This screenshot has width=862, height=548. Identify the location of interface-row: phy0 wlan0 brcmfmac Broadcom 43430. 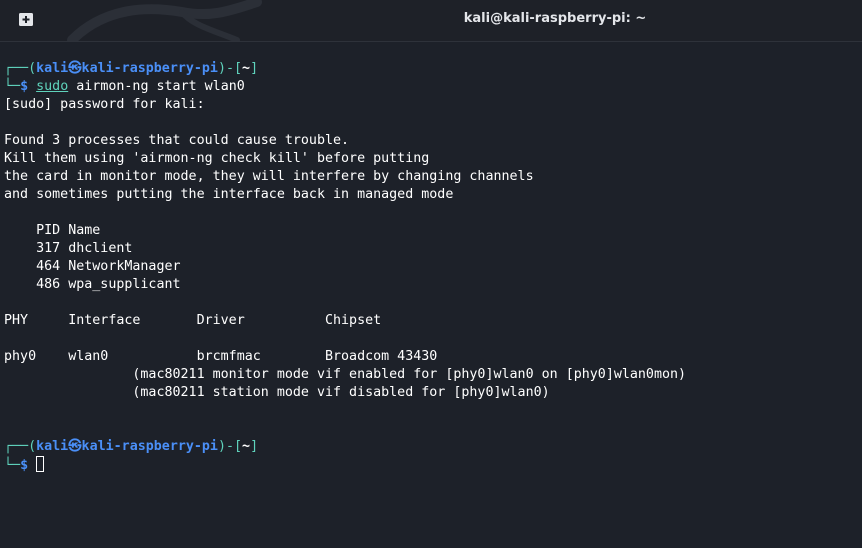
(221, 356).